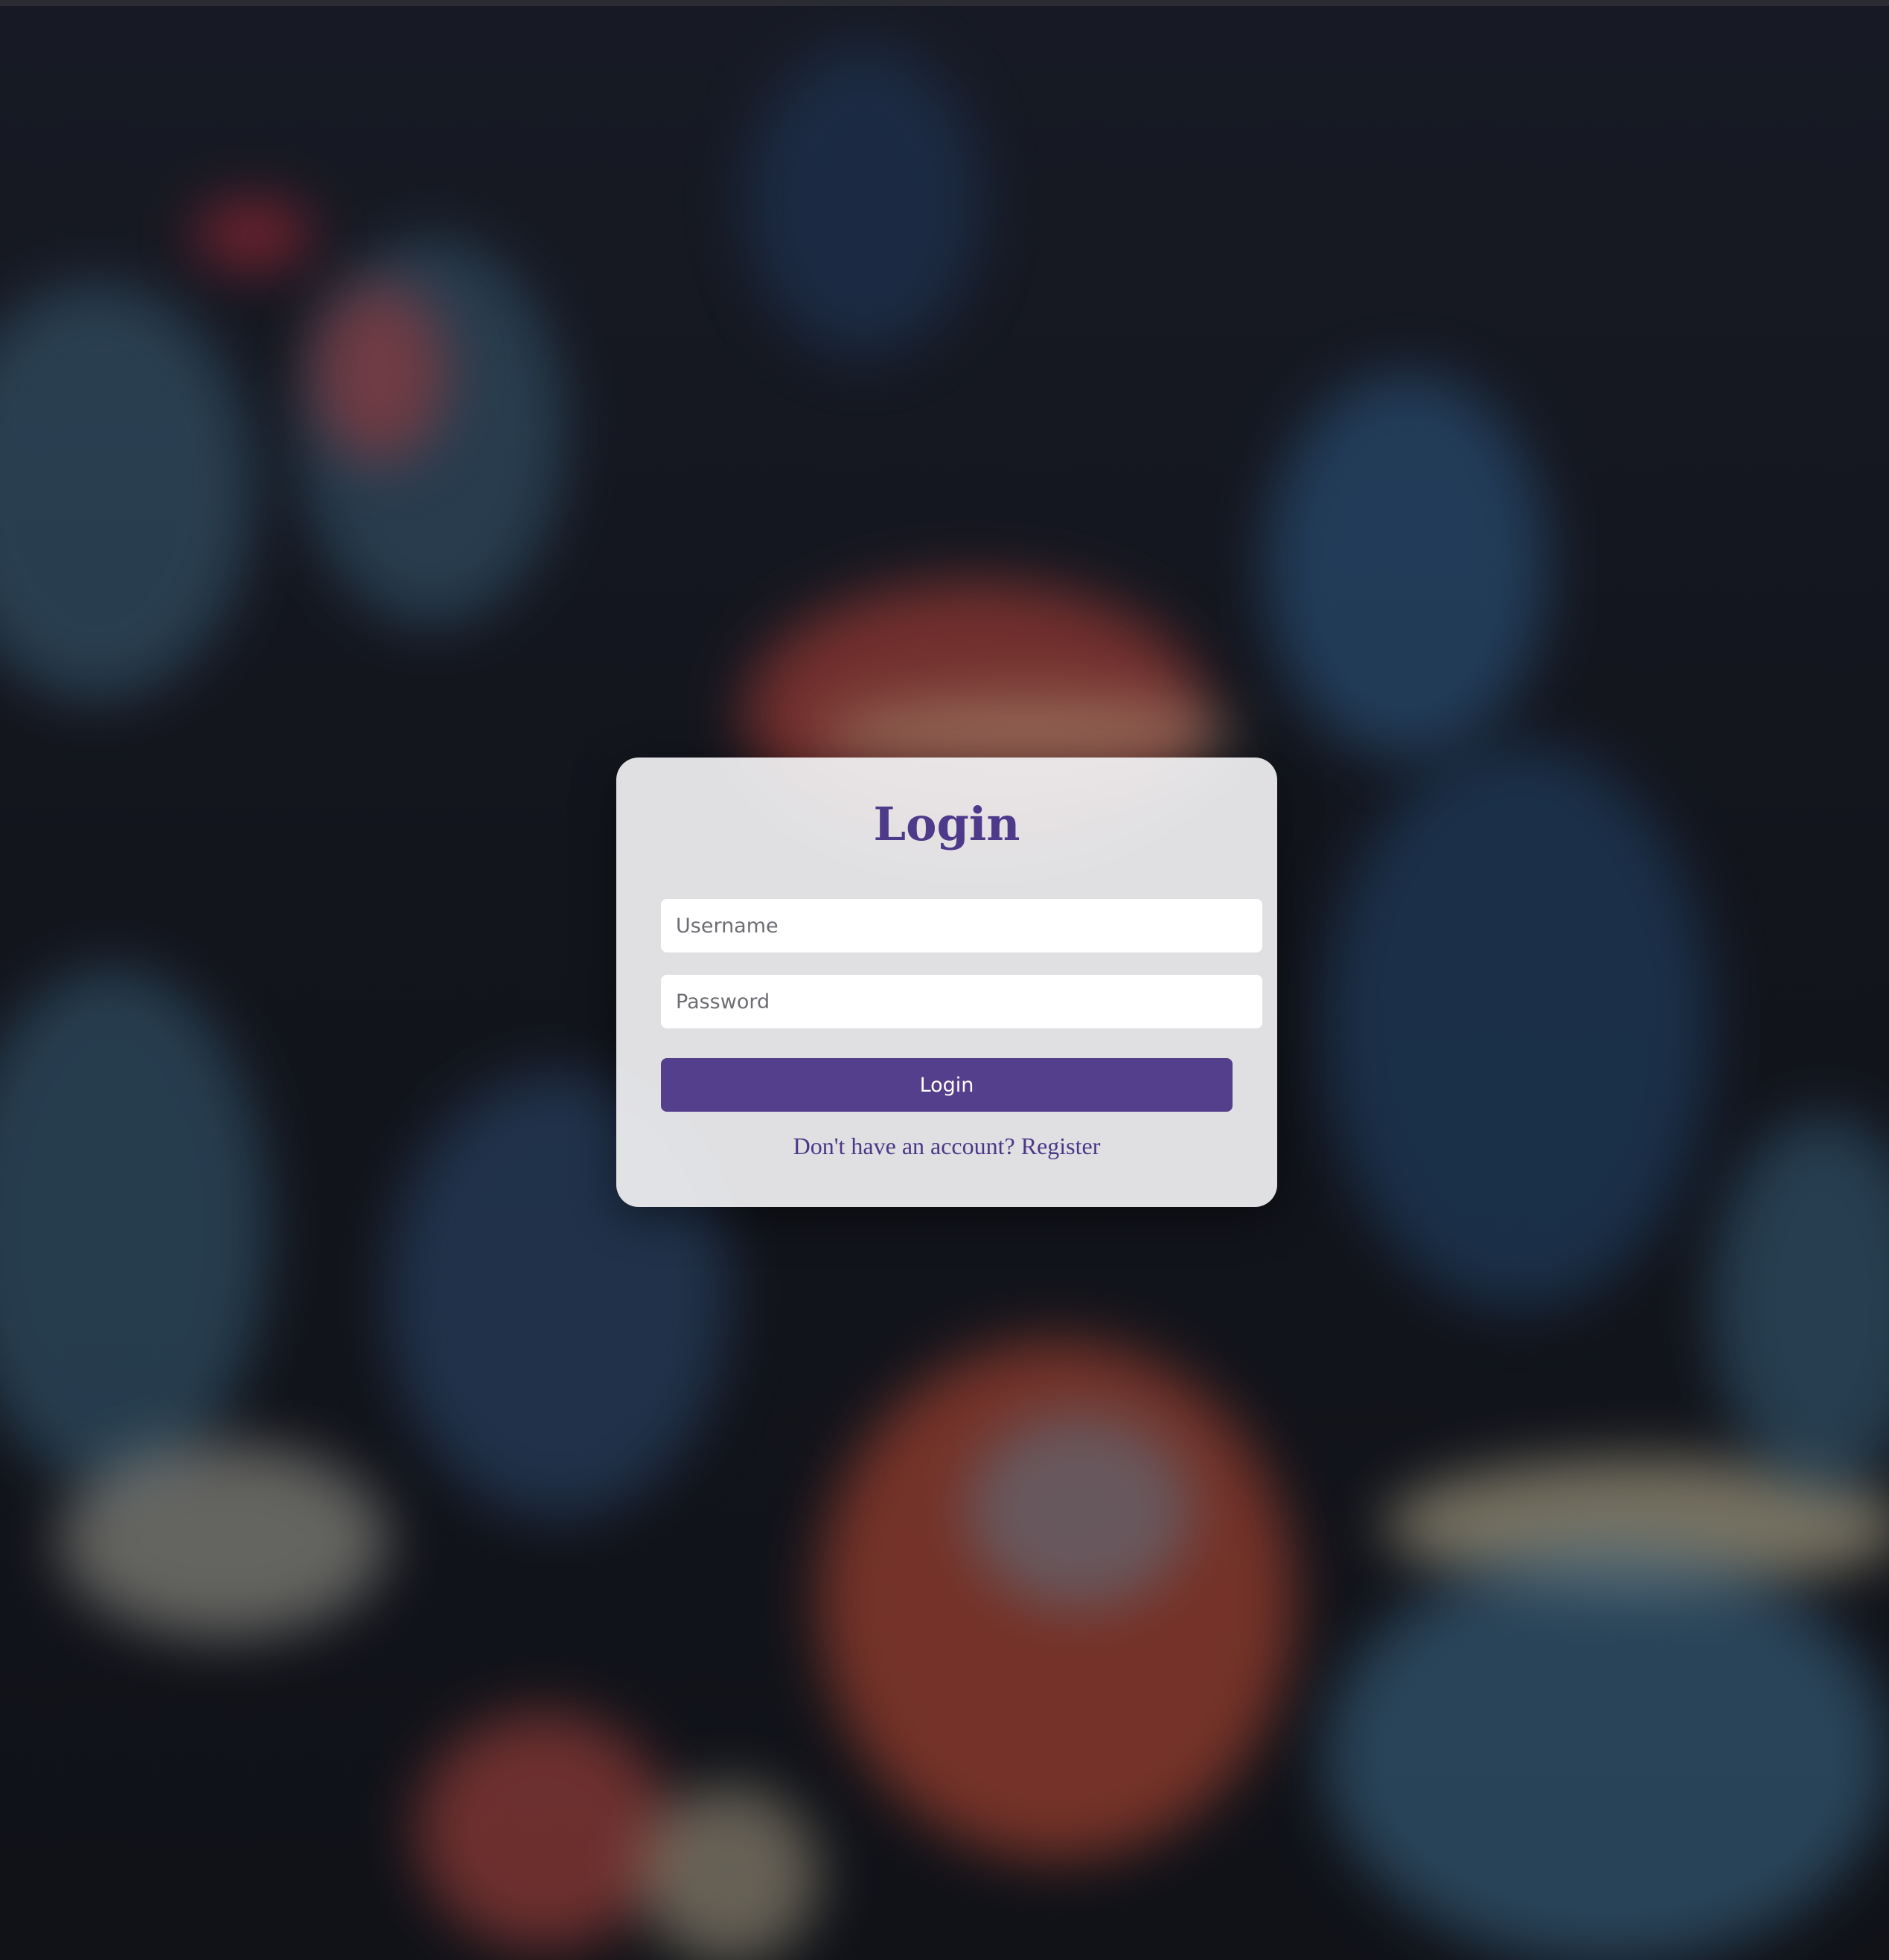  Describe the element at coordinates (1061, 1146) in the screenshot. I see `register-link: Register` at that location.